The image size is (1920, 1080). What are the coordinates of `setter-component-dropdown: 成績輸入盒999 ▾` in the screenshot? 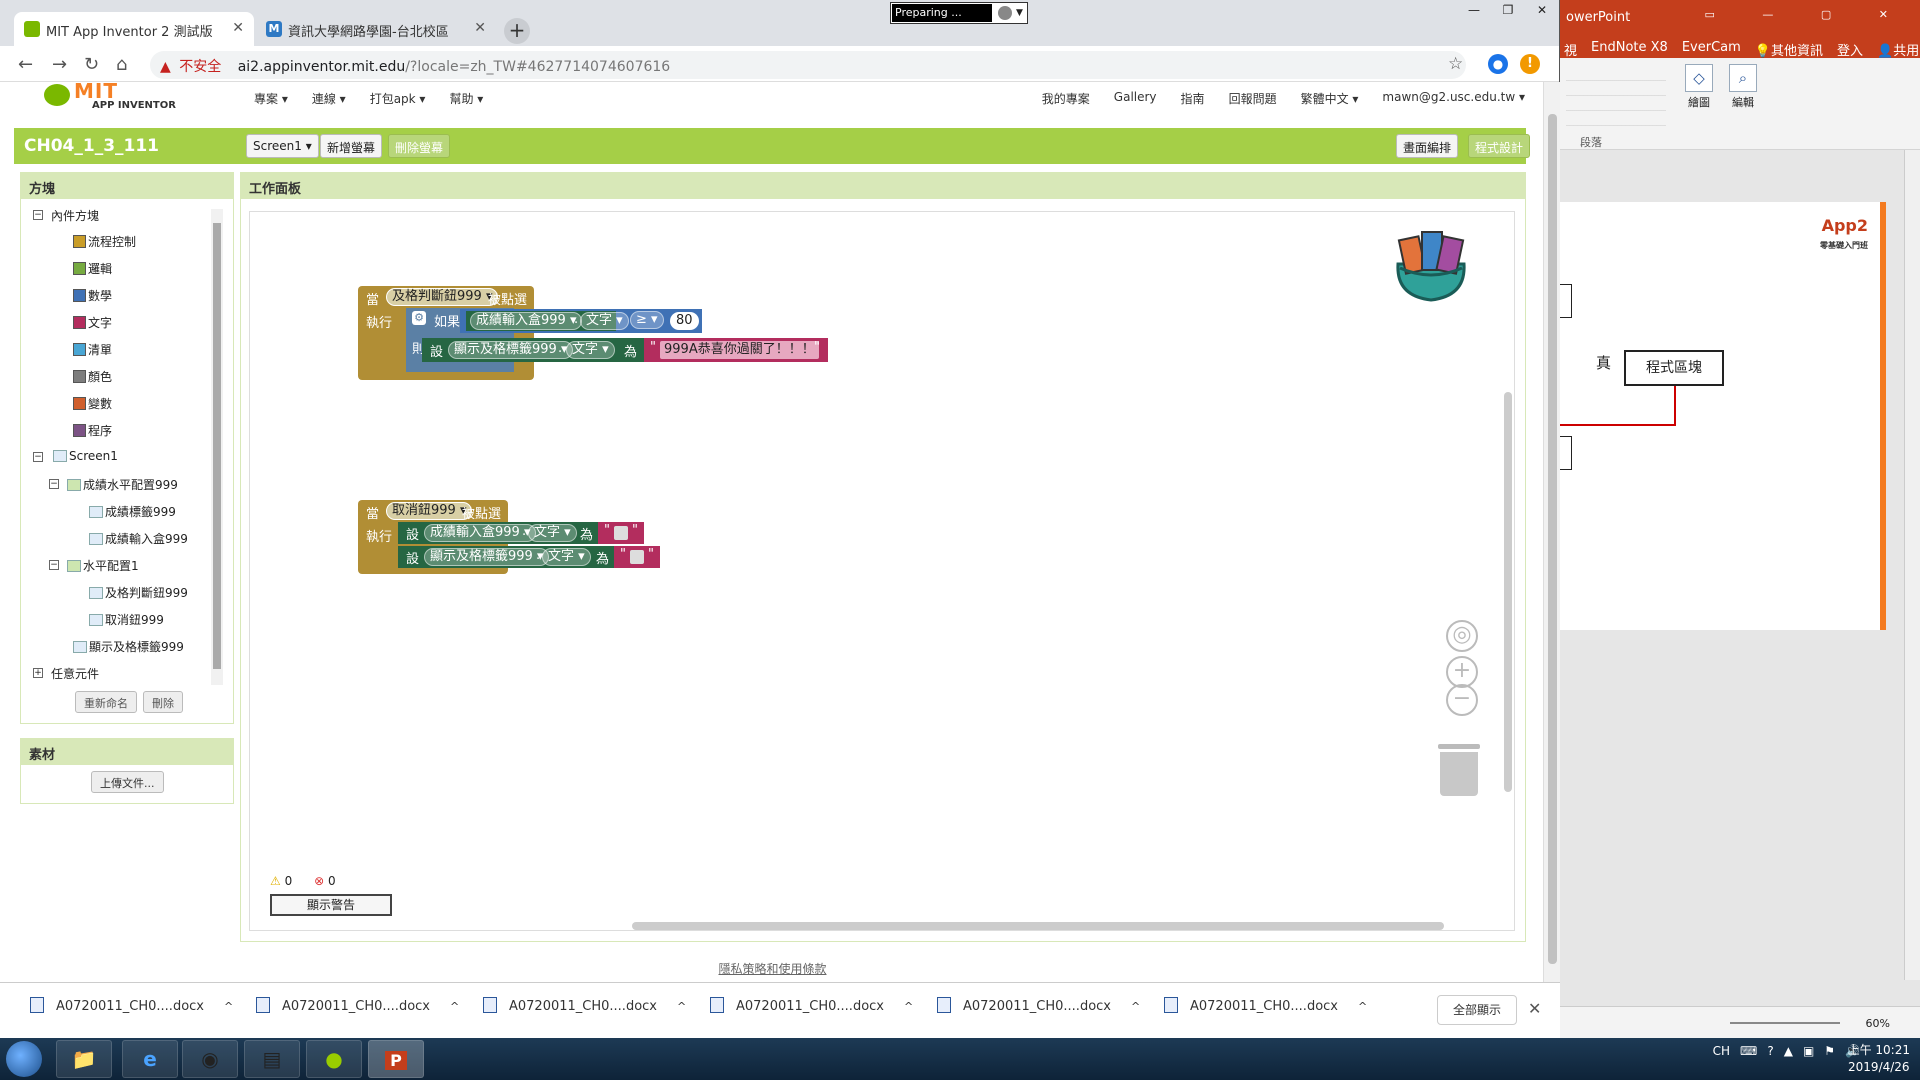 It's located at (480, 533).